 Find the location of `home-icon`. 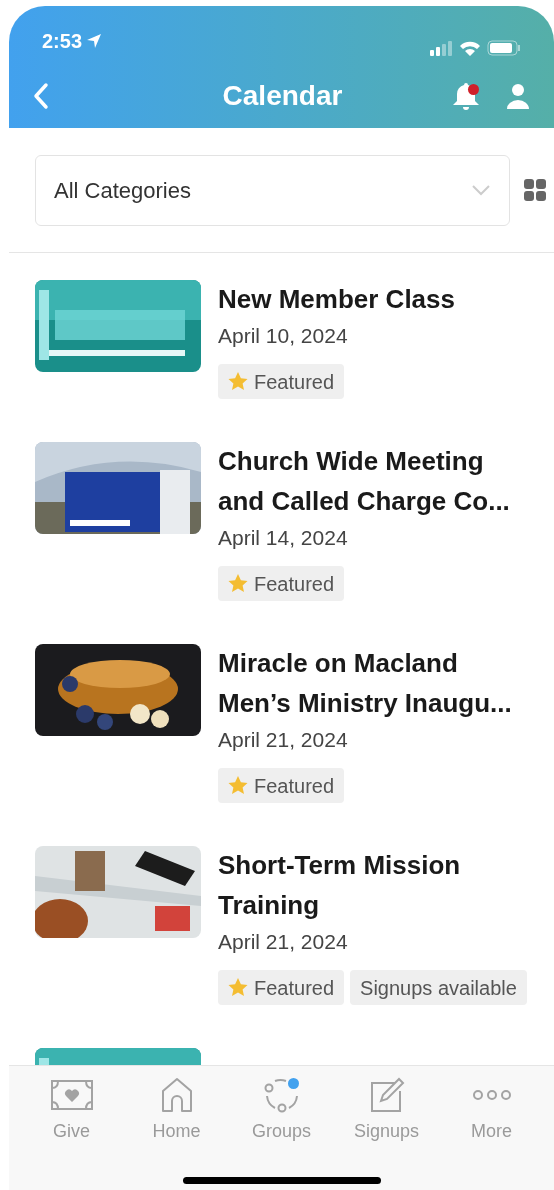

home-icon is located at coordinates (176, 1095).